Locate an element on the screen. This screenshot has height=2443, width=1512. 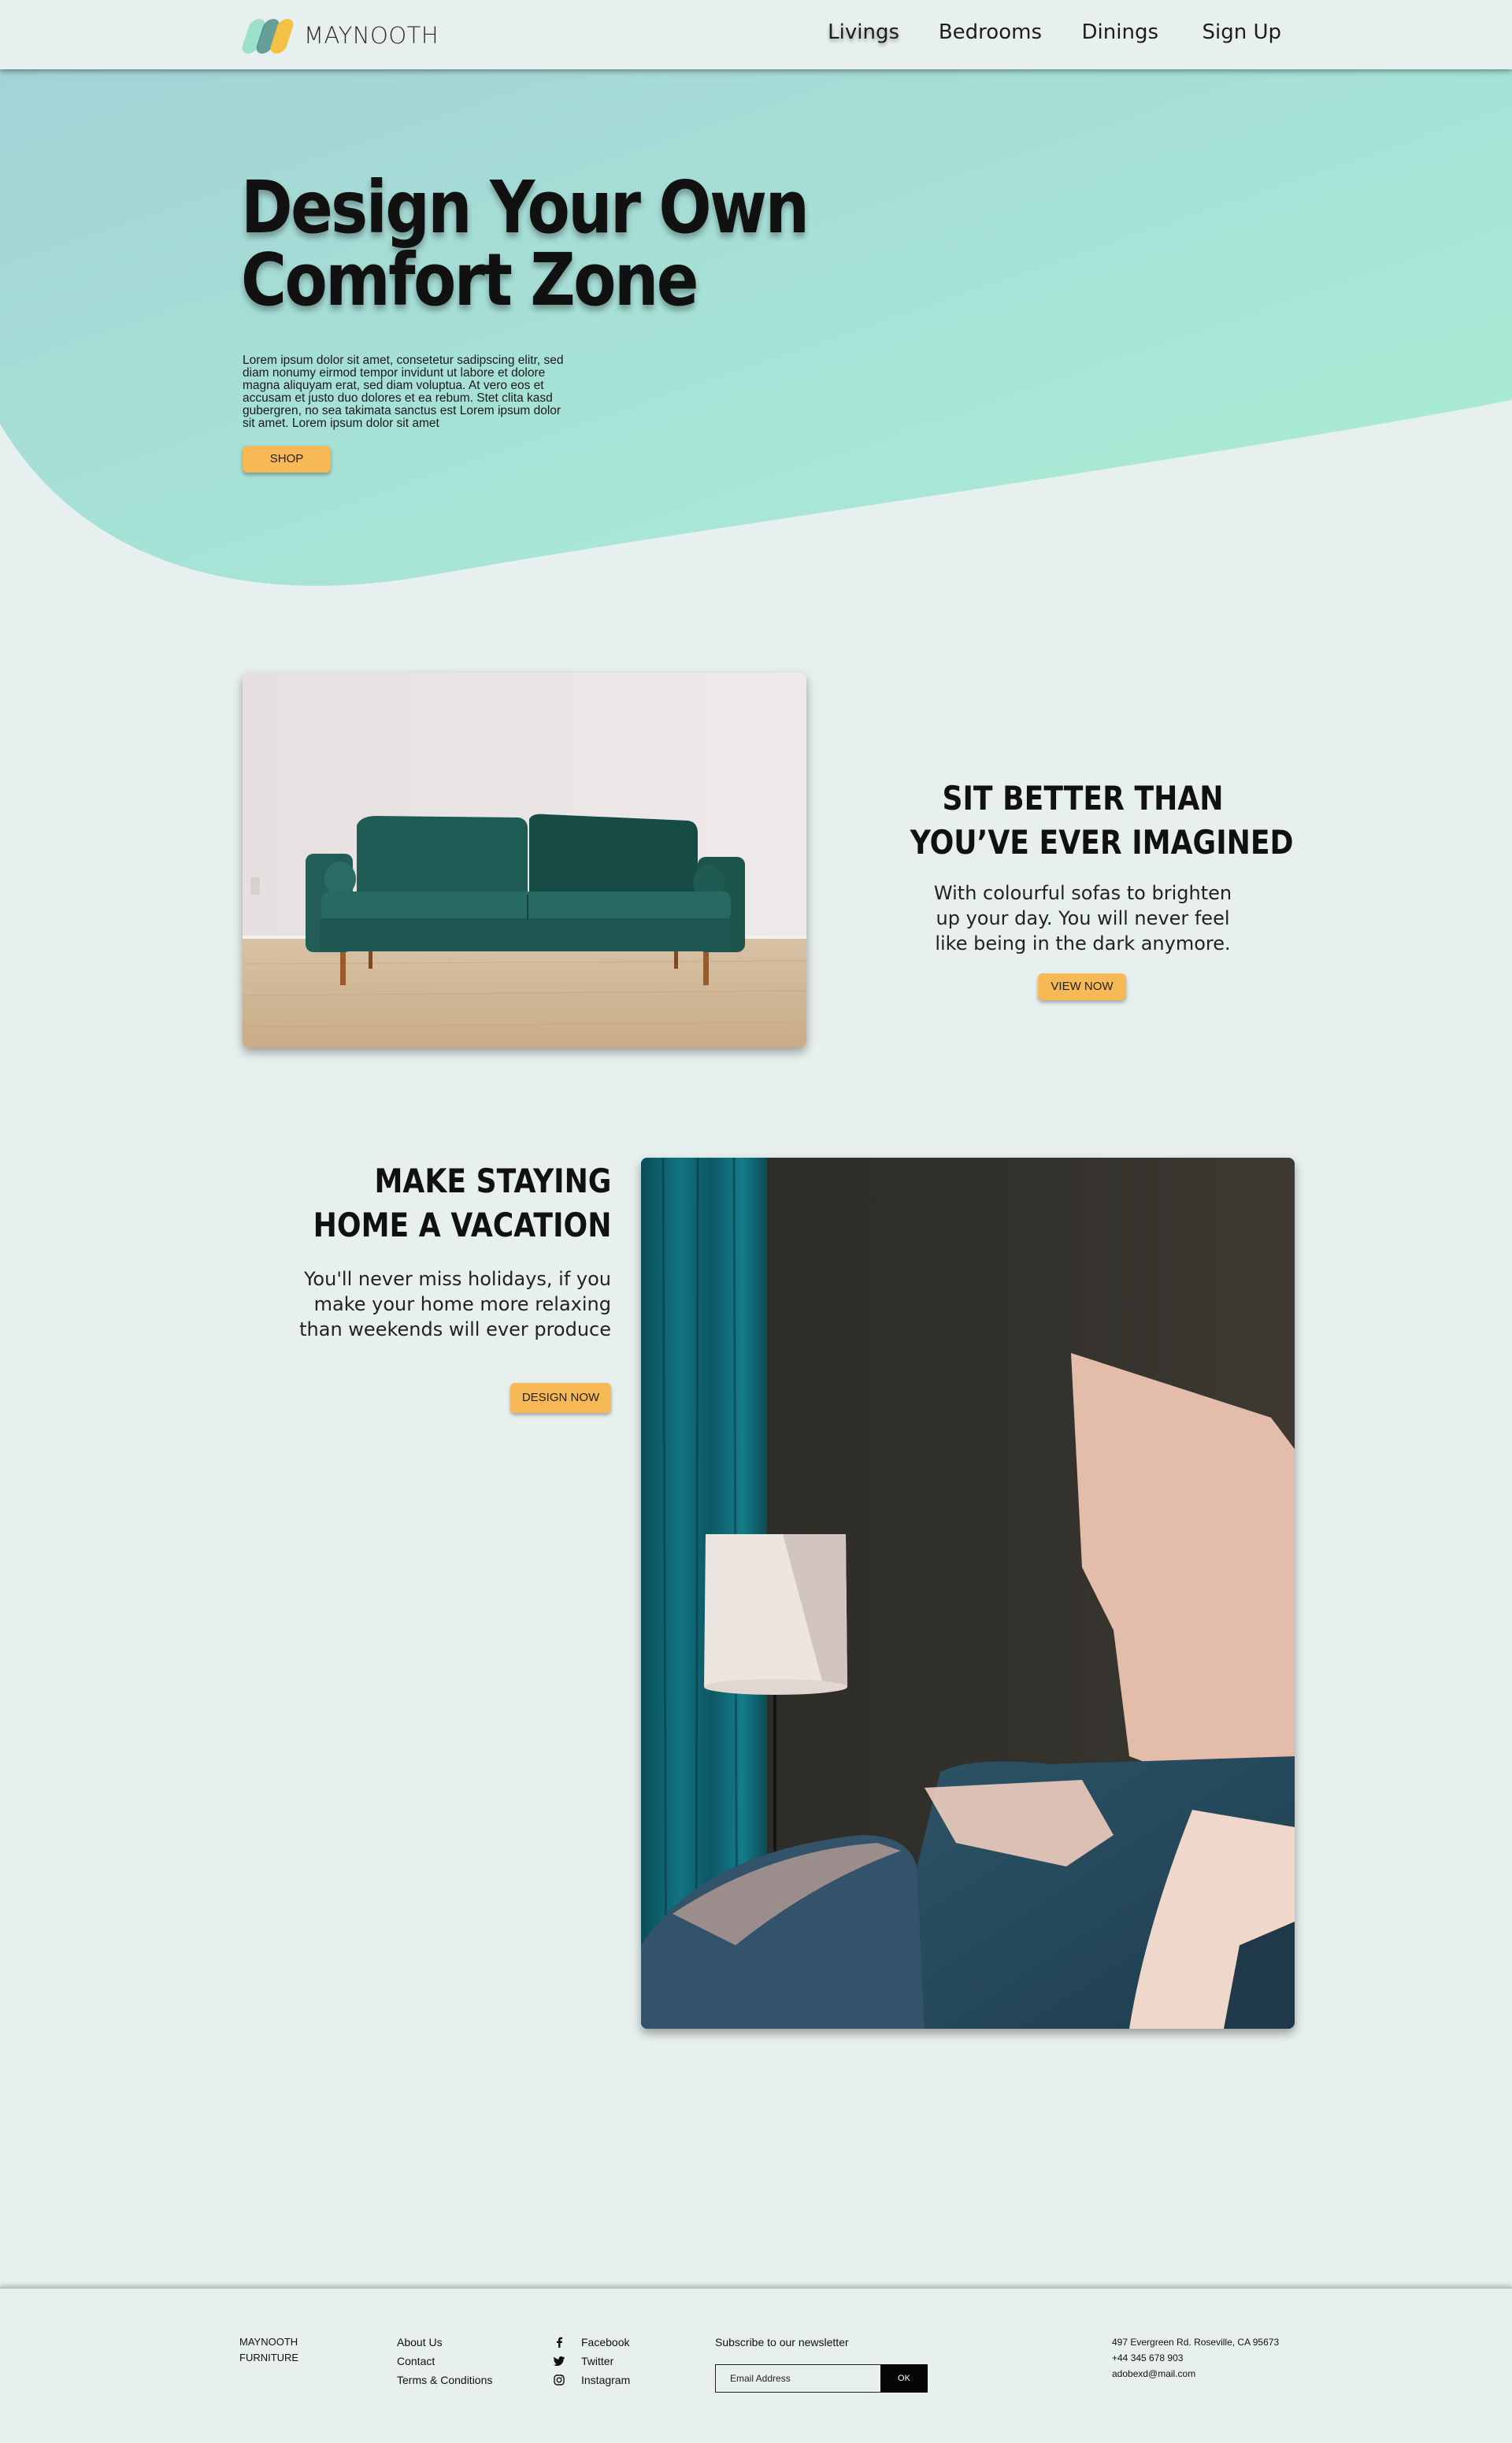
sofa-section-title: SIT BETTER THAN YOU’VE EVER IMAGINED is located at coordinates (1102, 821).